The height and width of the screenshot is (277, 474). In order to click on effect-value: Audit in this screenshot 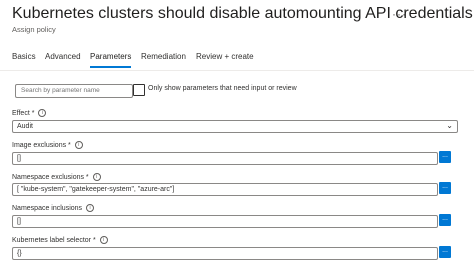, I will do `click(25, 126)`.